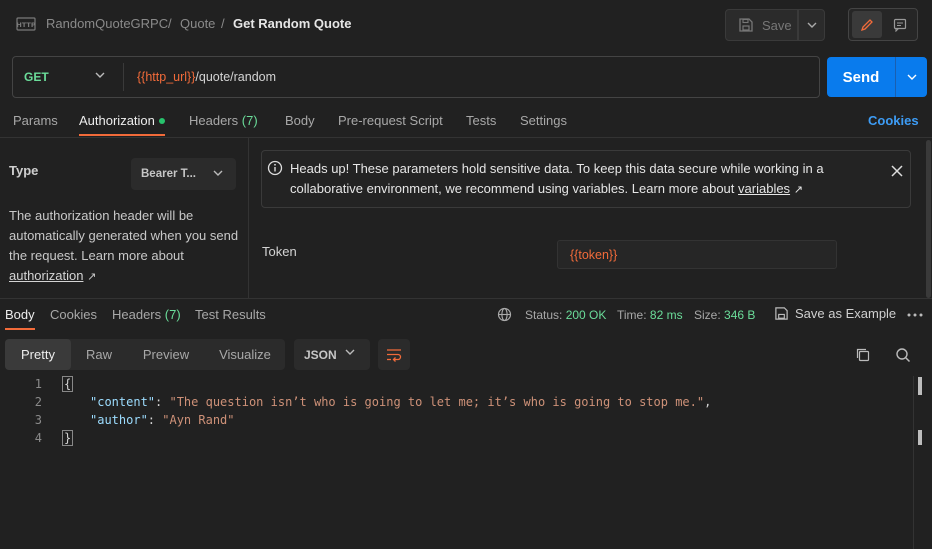  I want to click on line-number: 2, so click(38, 402).